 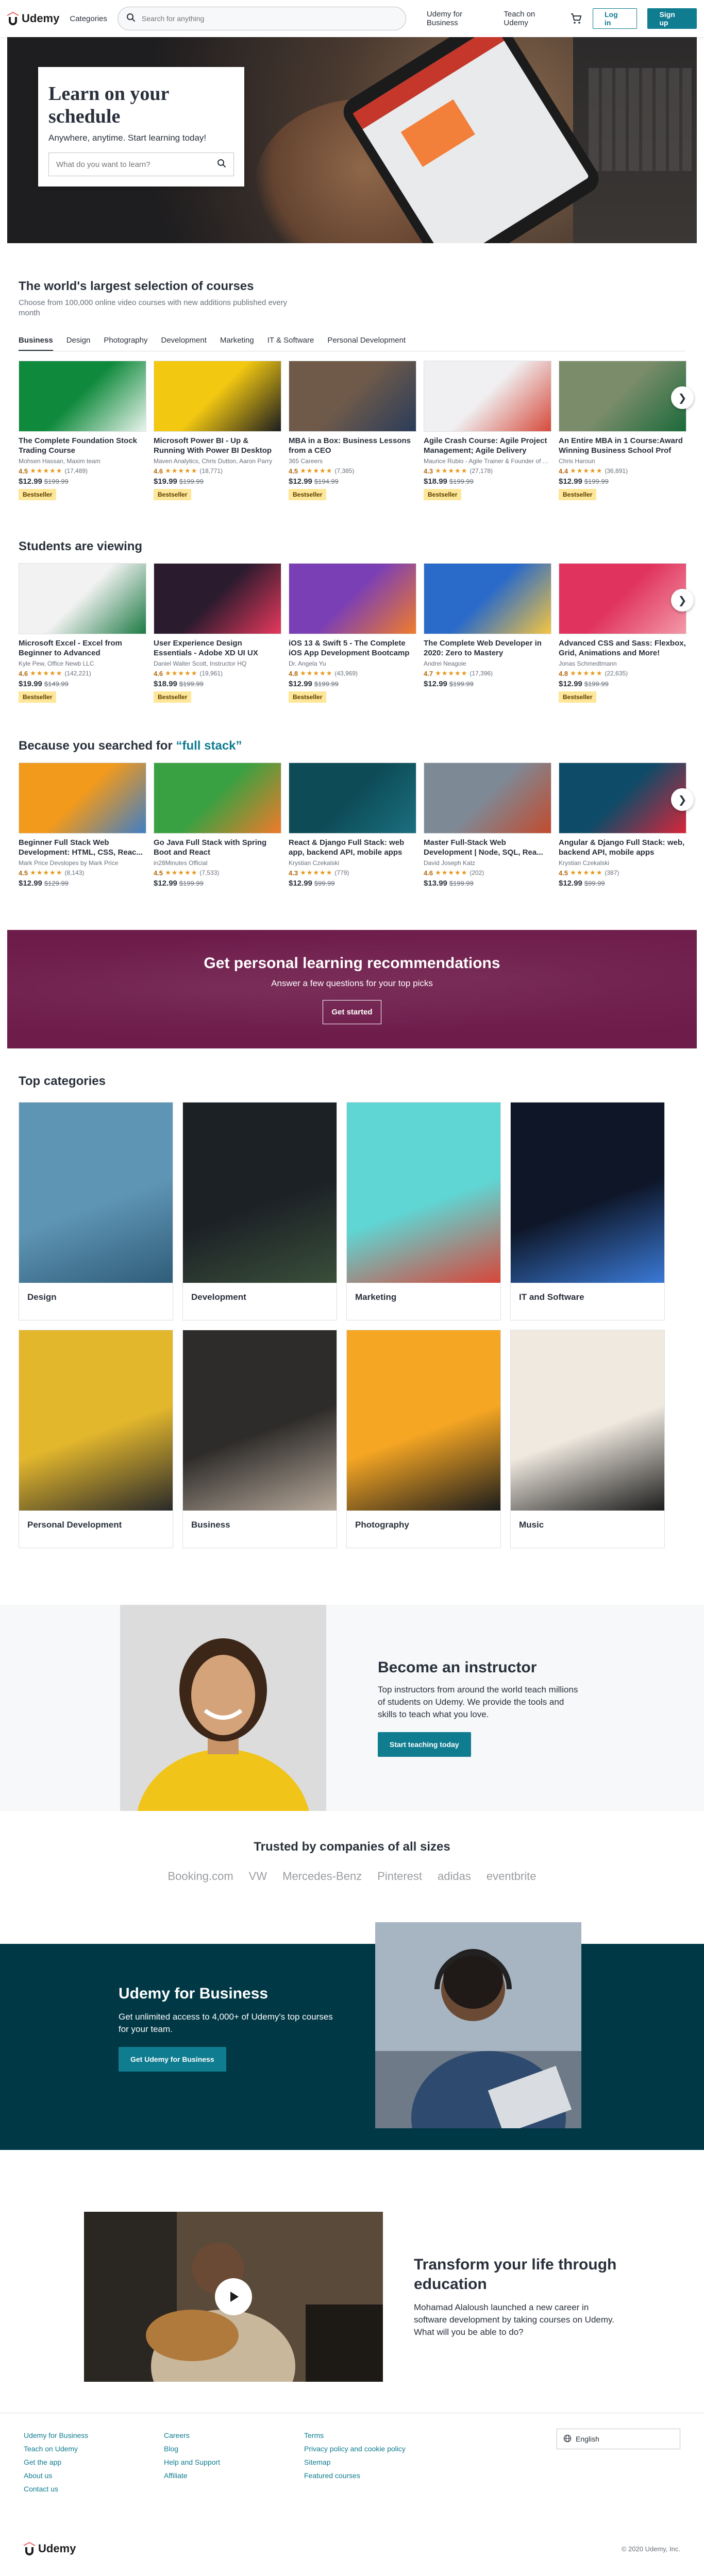 What do you see at coordinates (137, 164) in the screenshot?
I see `hero-search-input` at bounding box center [137, 164].